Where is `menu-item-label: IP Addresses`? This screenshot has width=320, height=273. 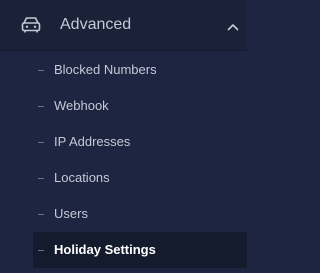
menu-item-label: IP Addresses is located at coordinates (92, 141).